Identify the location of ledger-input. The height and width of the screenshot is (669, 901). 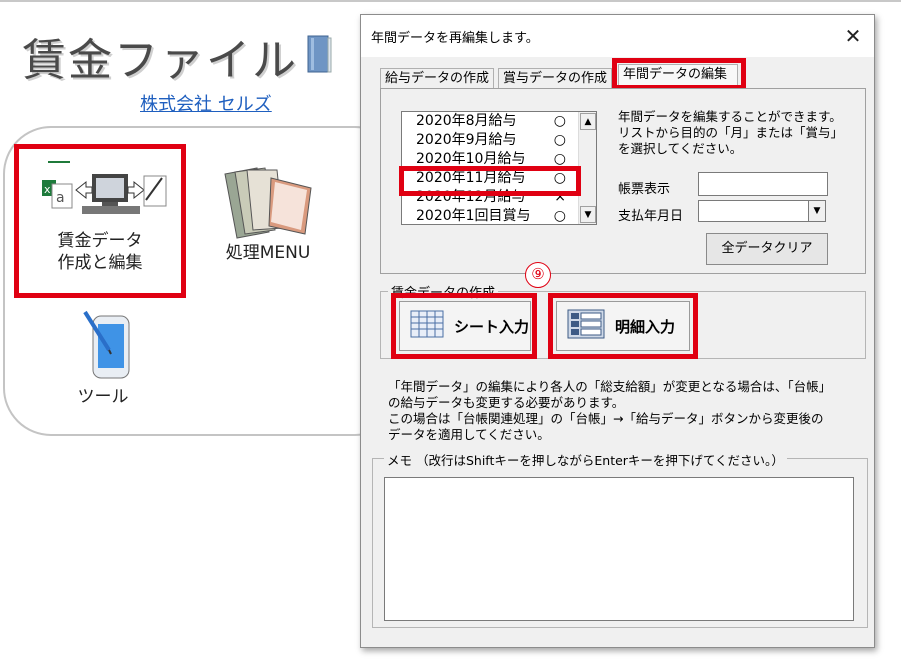
(763, 184).